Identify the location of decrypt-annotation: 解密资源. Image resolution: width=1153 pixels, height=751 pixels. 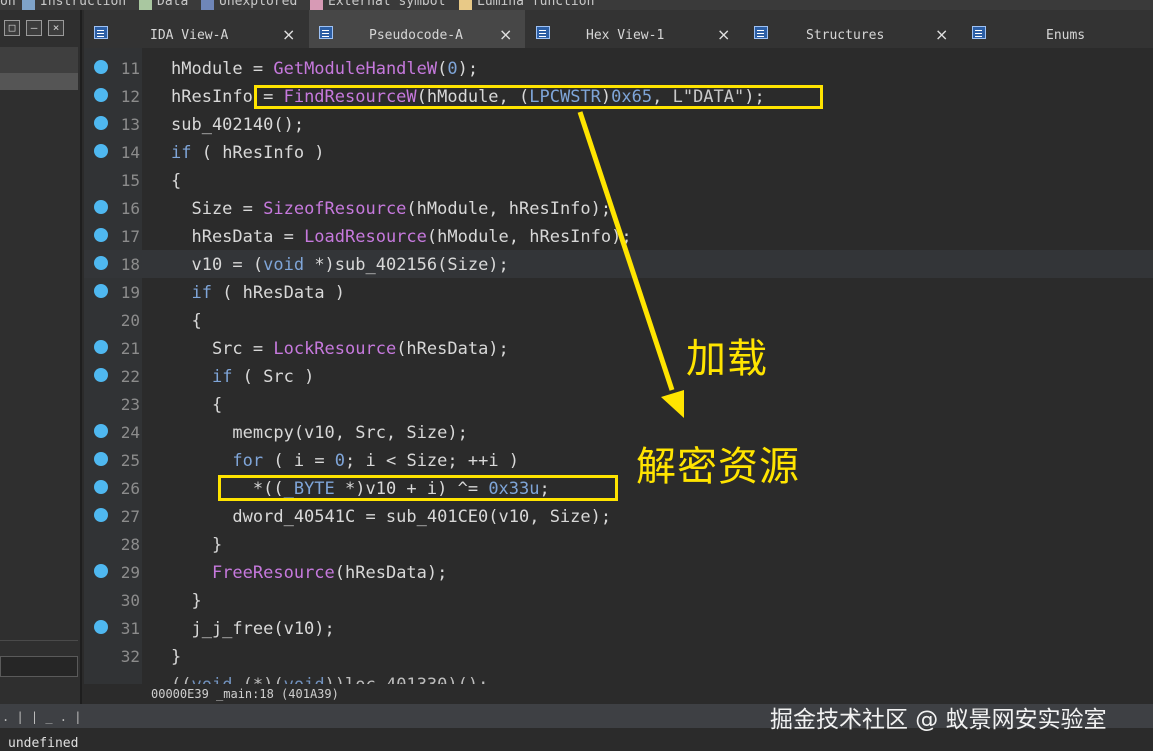
(718, 467).